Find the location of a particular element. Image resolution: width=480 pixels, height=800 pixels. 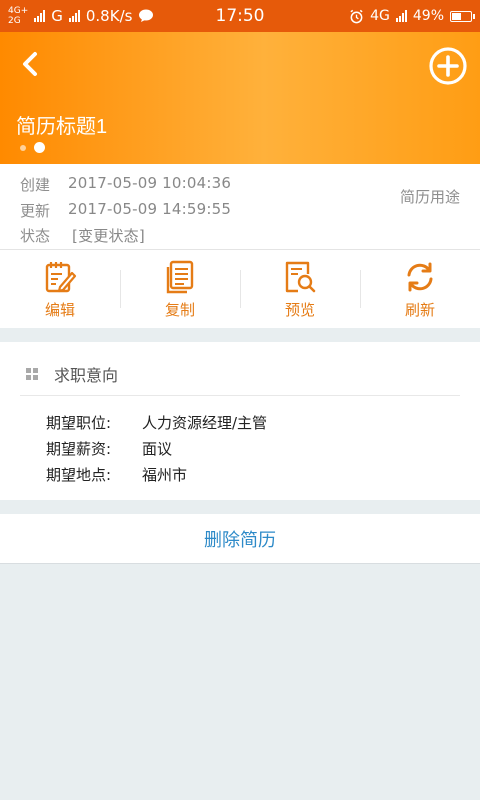

chevron-left-icon is located at coordinates (30, 64).